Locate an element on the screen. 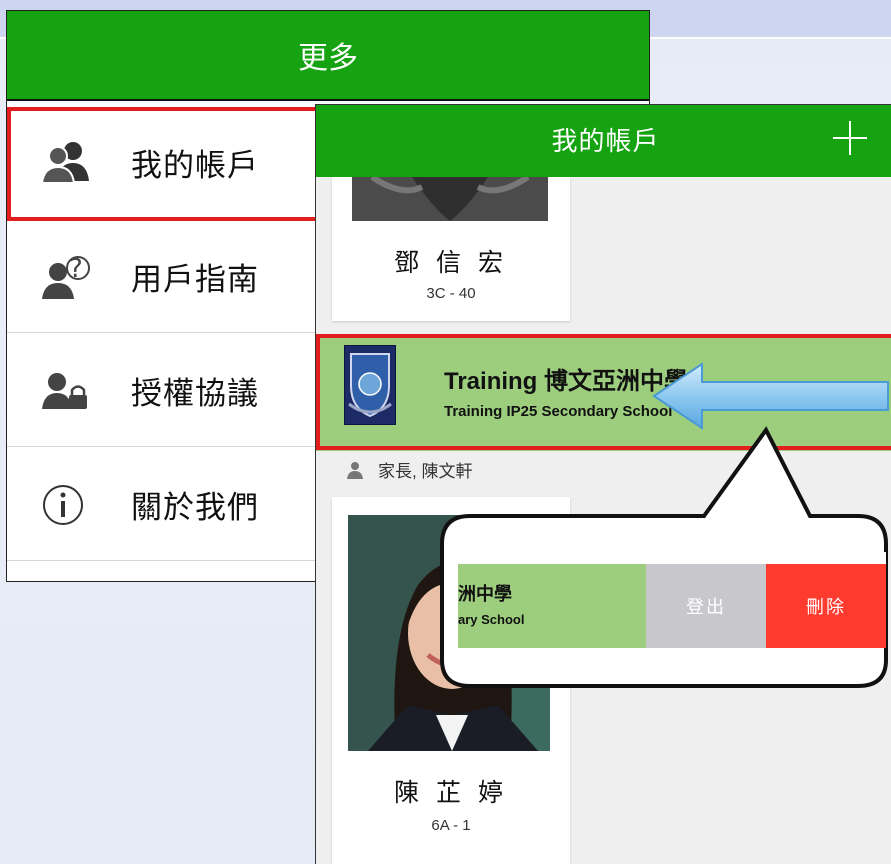 The image size is (891, 864). student-card: 鄧 信 宏 3C - 40 is located at coordinates (451, 249).